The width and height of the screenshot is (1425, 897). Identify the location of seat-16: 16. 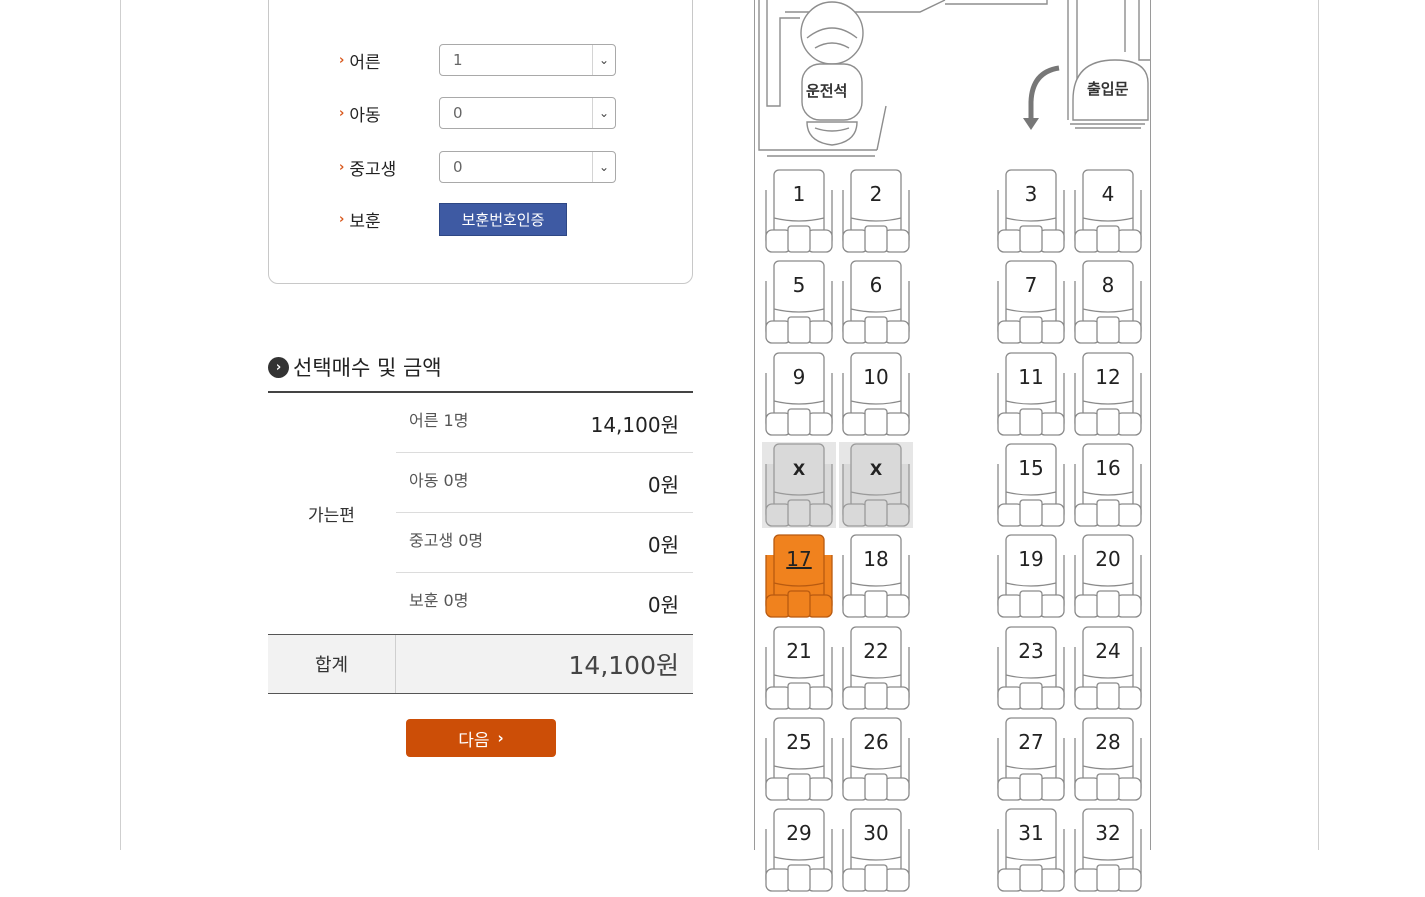
(1108, 485).